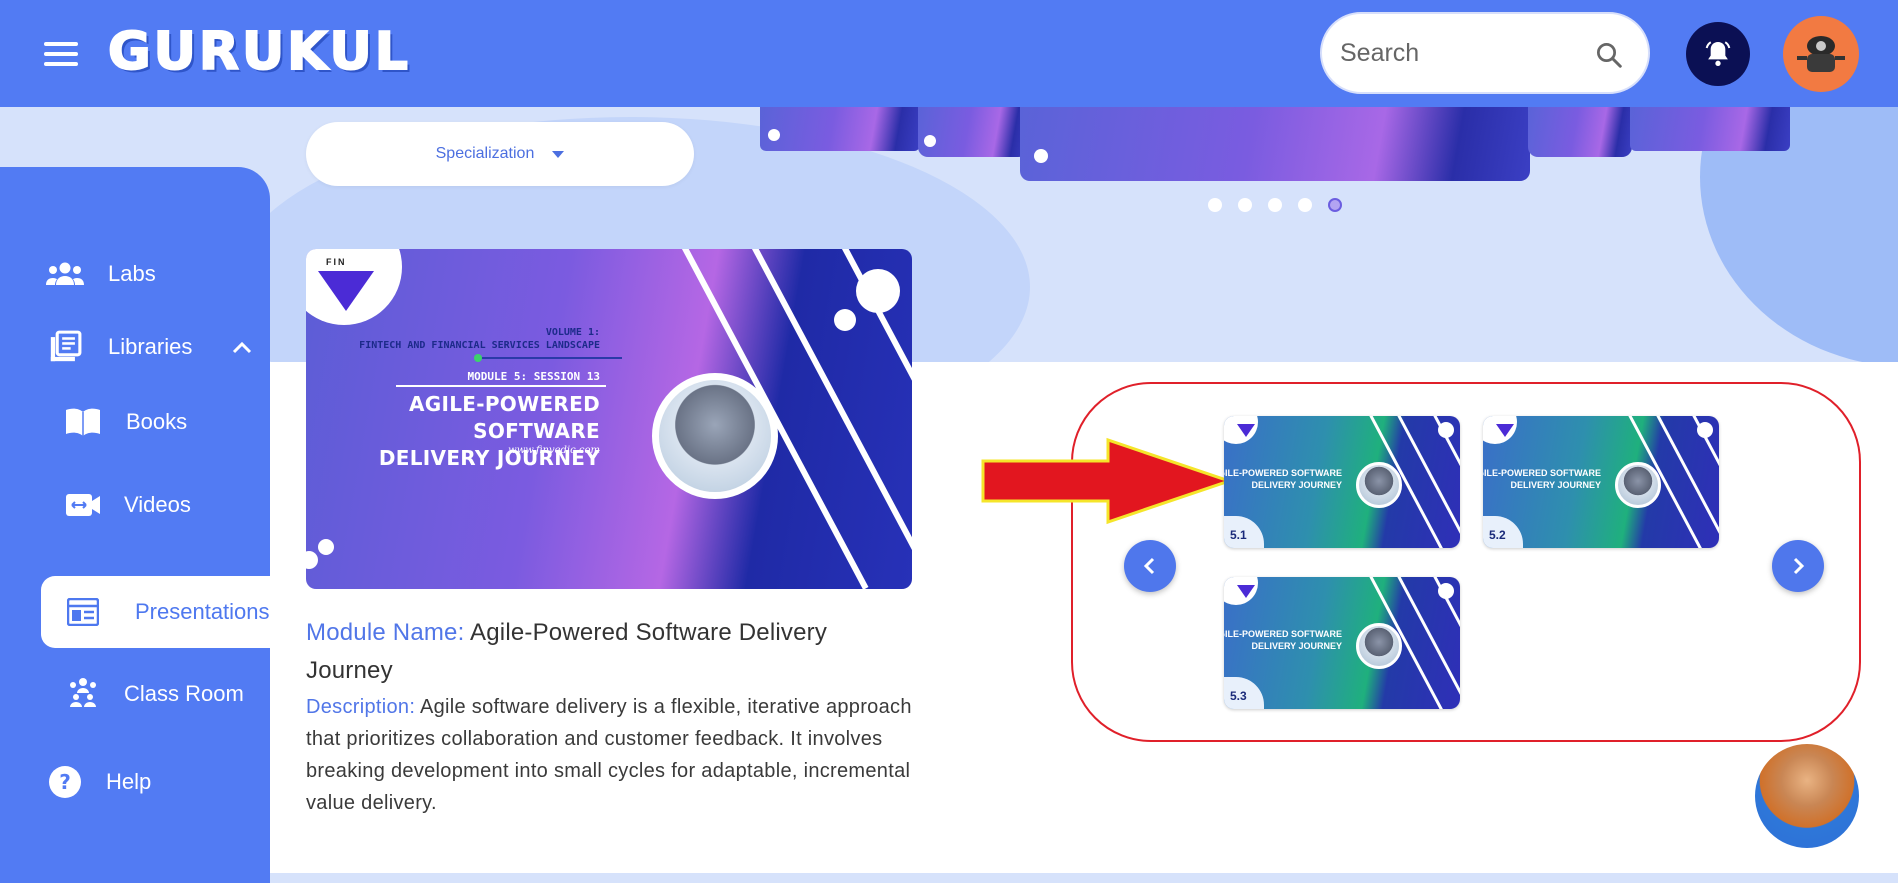 This screenshot has height=883, width=1898. I want to click on sidebar-item-help: ? Help, so click(99, 782).